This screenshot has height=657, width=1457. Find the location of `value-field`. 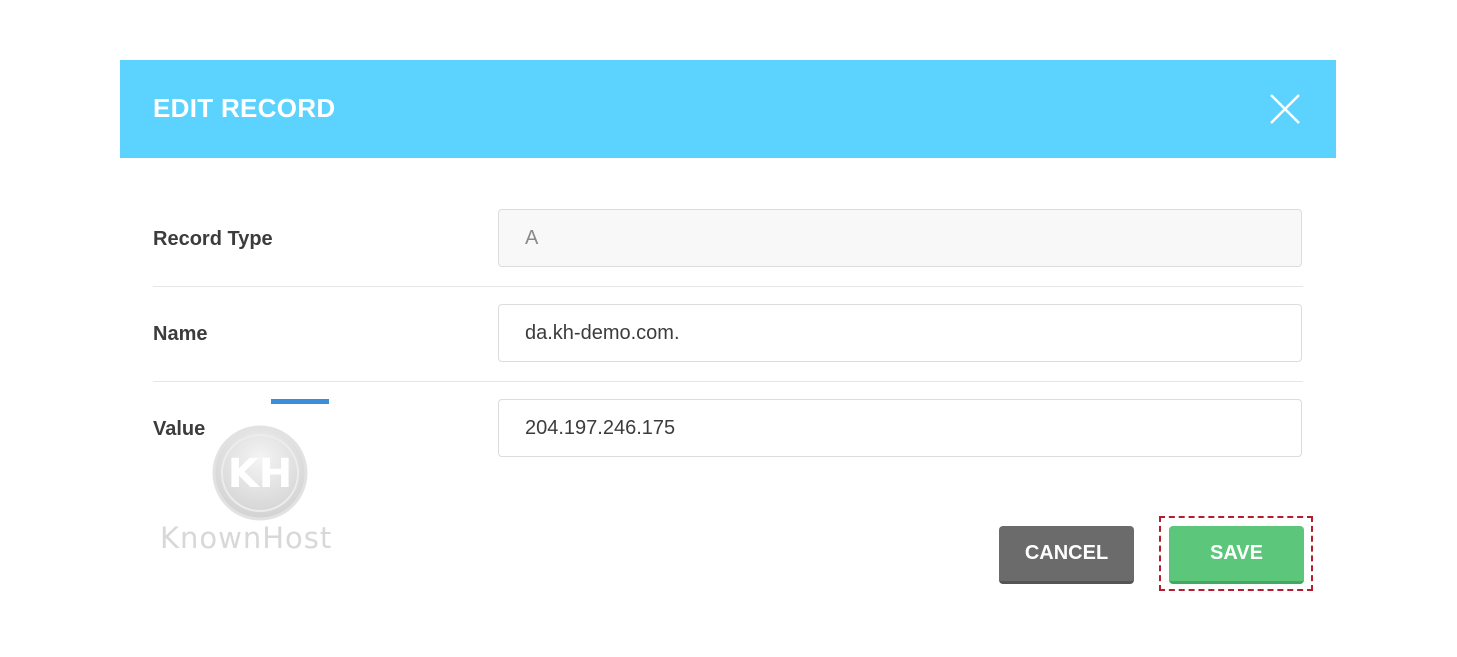

value-field is located at coordinates (900, 428).